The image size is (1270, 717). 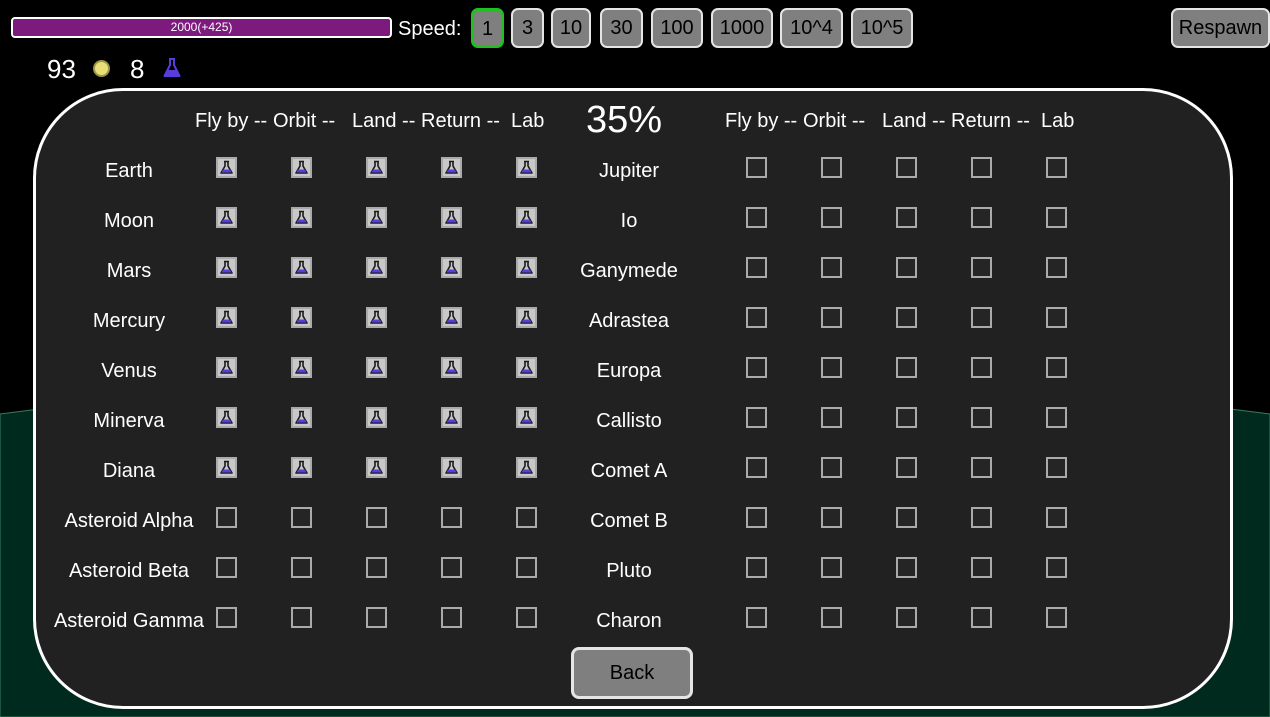 What do you see at coordinates (677, 28) in the screenshot?
I see `speed-button-100: 100` at bounding box center [677, 28].